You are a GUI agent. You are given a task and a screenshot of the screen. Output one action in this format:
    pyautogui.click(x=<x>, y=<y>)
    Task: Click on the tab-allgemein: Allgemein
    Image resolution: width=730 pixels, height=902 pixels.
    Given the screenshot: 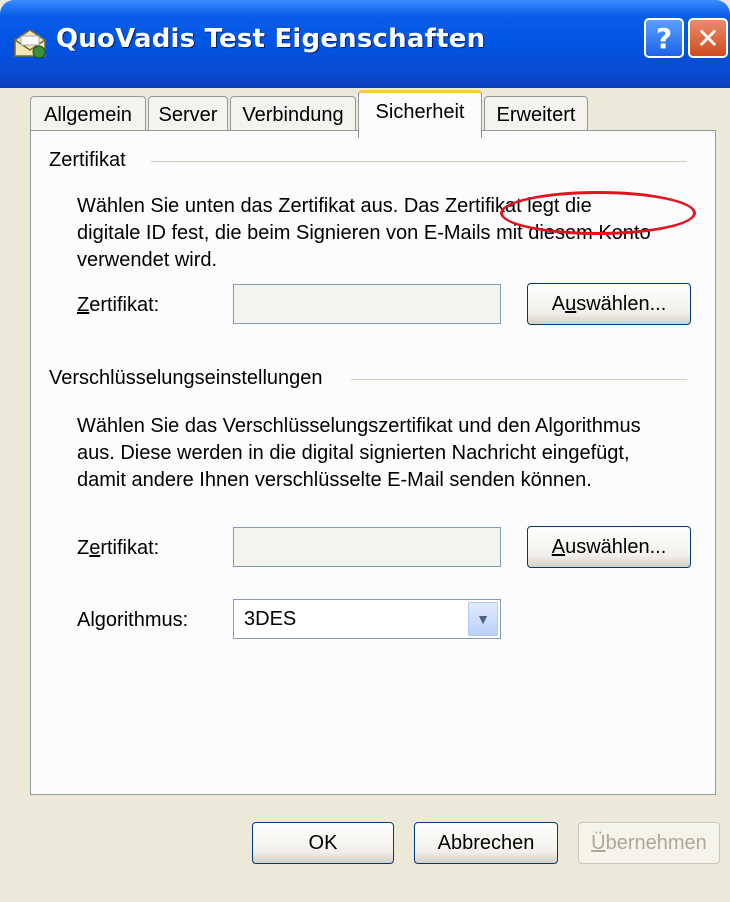 What is the action you would take?
    pyautogui.click(x=88, y=114)
    